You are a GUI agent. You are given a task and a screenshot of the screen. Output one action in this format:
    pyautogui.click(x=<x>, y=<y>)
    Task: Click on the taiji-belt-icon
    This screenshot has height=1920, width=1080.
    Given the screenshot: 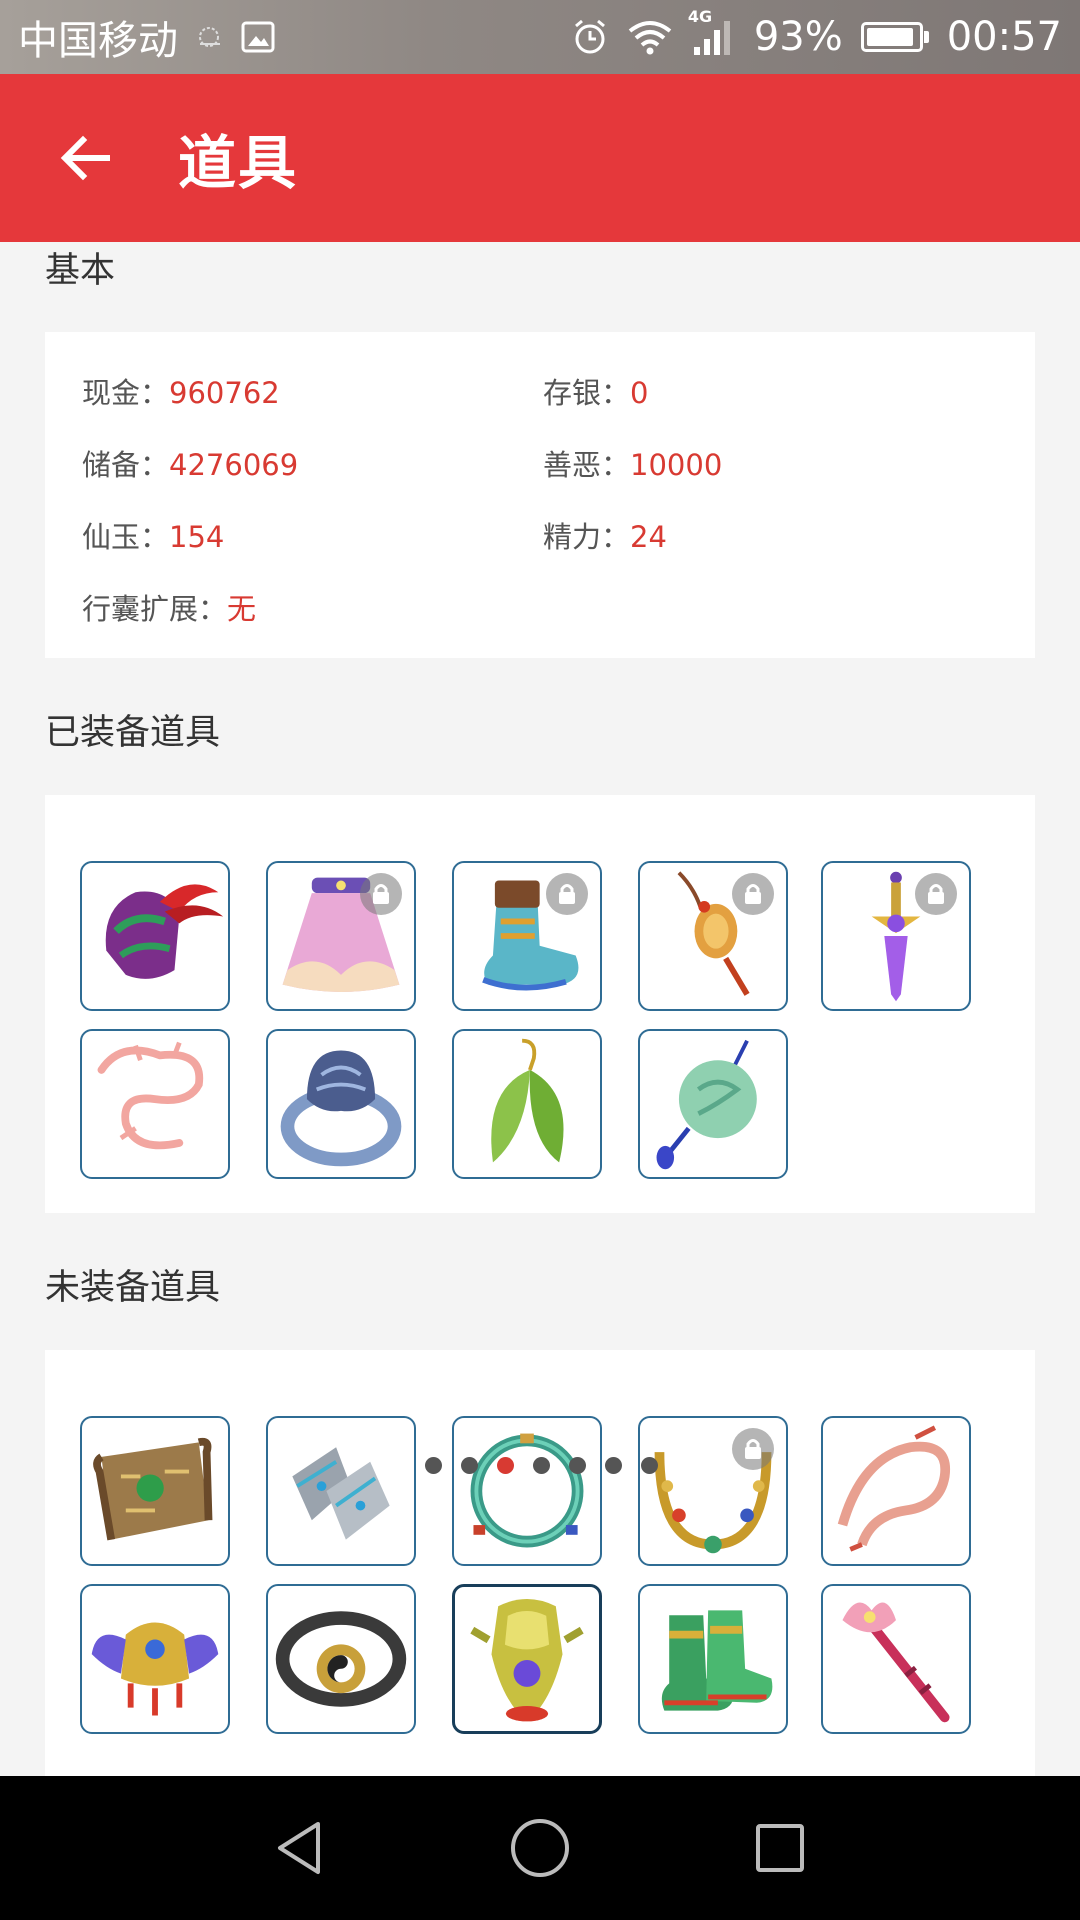 What is the action you would take?
    pyautogui.click(x=341, y=1659)
    